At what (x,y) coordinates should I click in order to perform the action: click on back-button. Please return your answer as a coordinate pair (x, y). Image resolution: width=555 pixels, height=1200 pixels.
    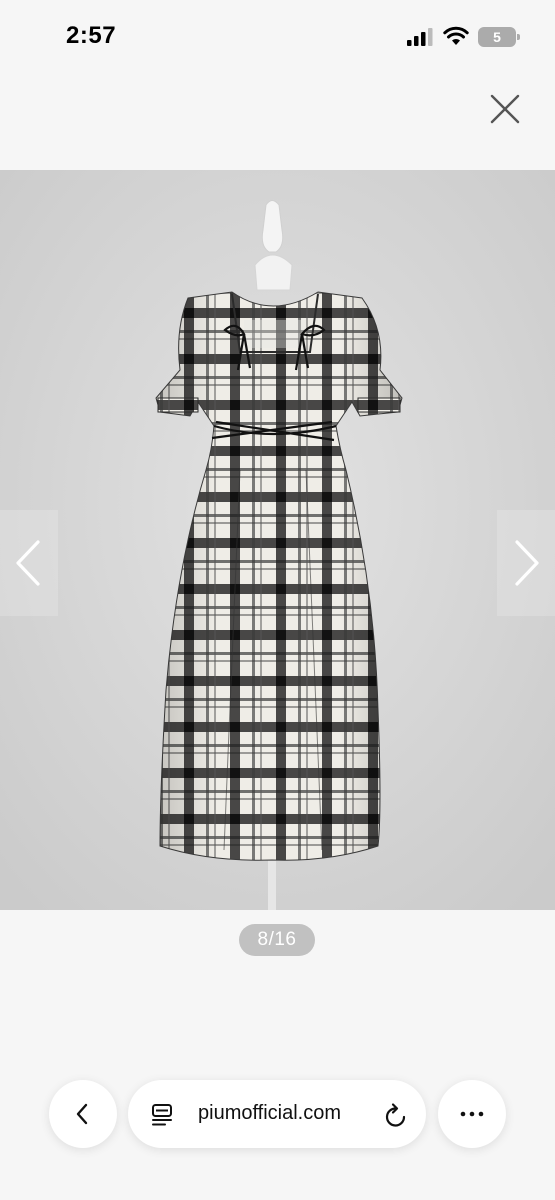
    Looking at the image, I should click on (83, 1114).